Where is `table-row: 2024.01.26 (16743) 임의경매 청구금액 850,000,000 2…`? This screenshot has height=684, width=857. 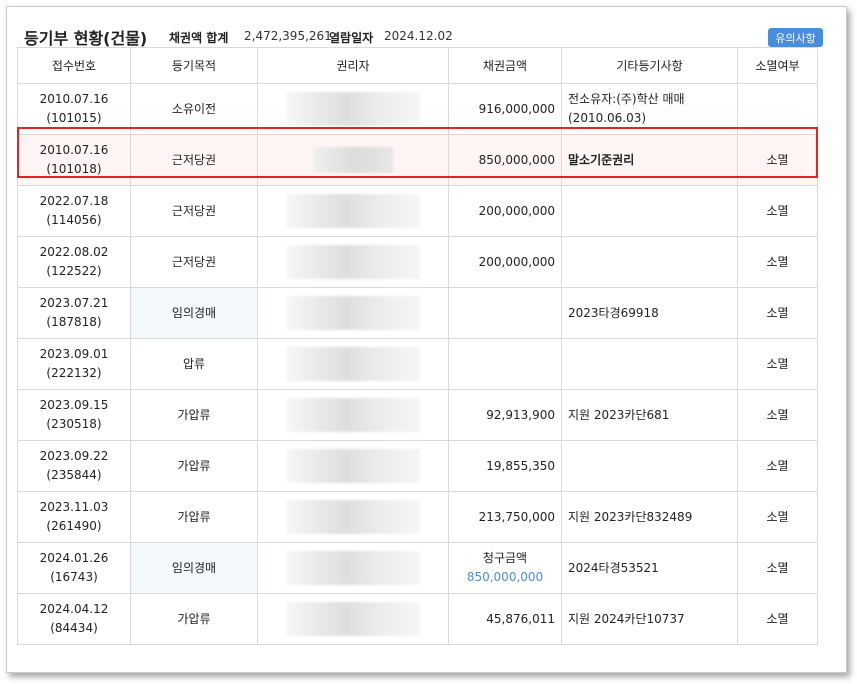 table-row: 2024.01.26 (16743) 임의경매 청구금액 850,000,000 2… is located at coordinates (417, 568).